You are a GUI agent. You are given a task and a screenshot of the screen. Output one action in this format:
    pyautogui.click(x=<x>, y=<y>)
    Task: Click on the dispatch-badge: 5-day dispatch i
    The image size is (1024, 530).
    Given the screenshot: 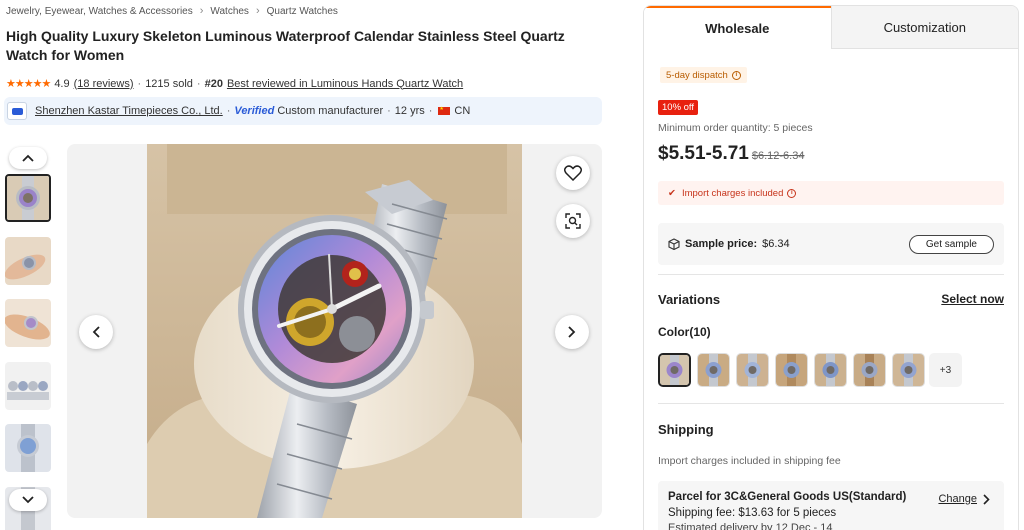 What is the action you would take?
    pyautogui.click(x=703, y=75)
    